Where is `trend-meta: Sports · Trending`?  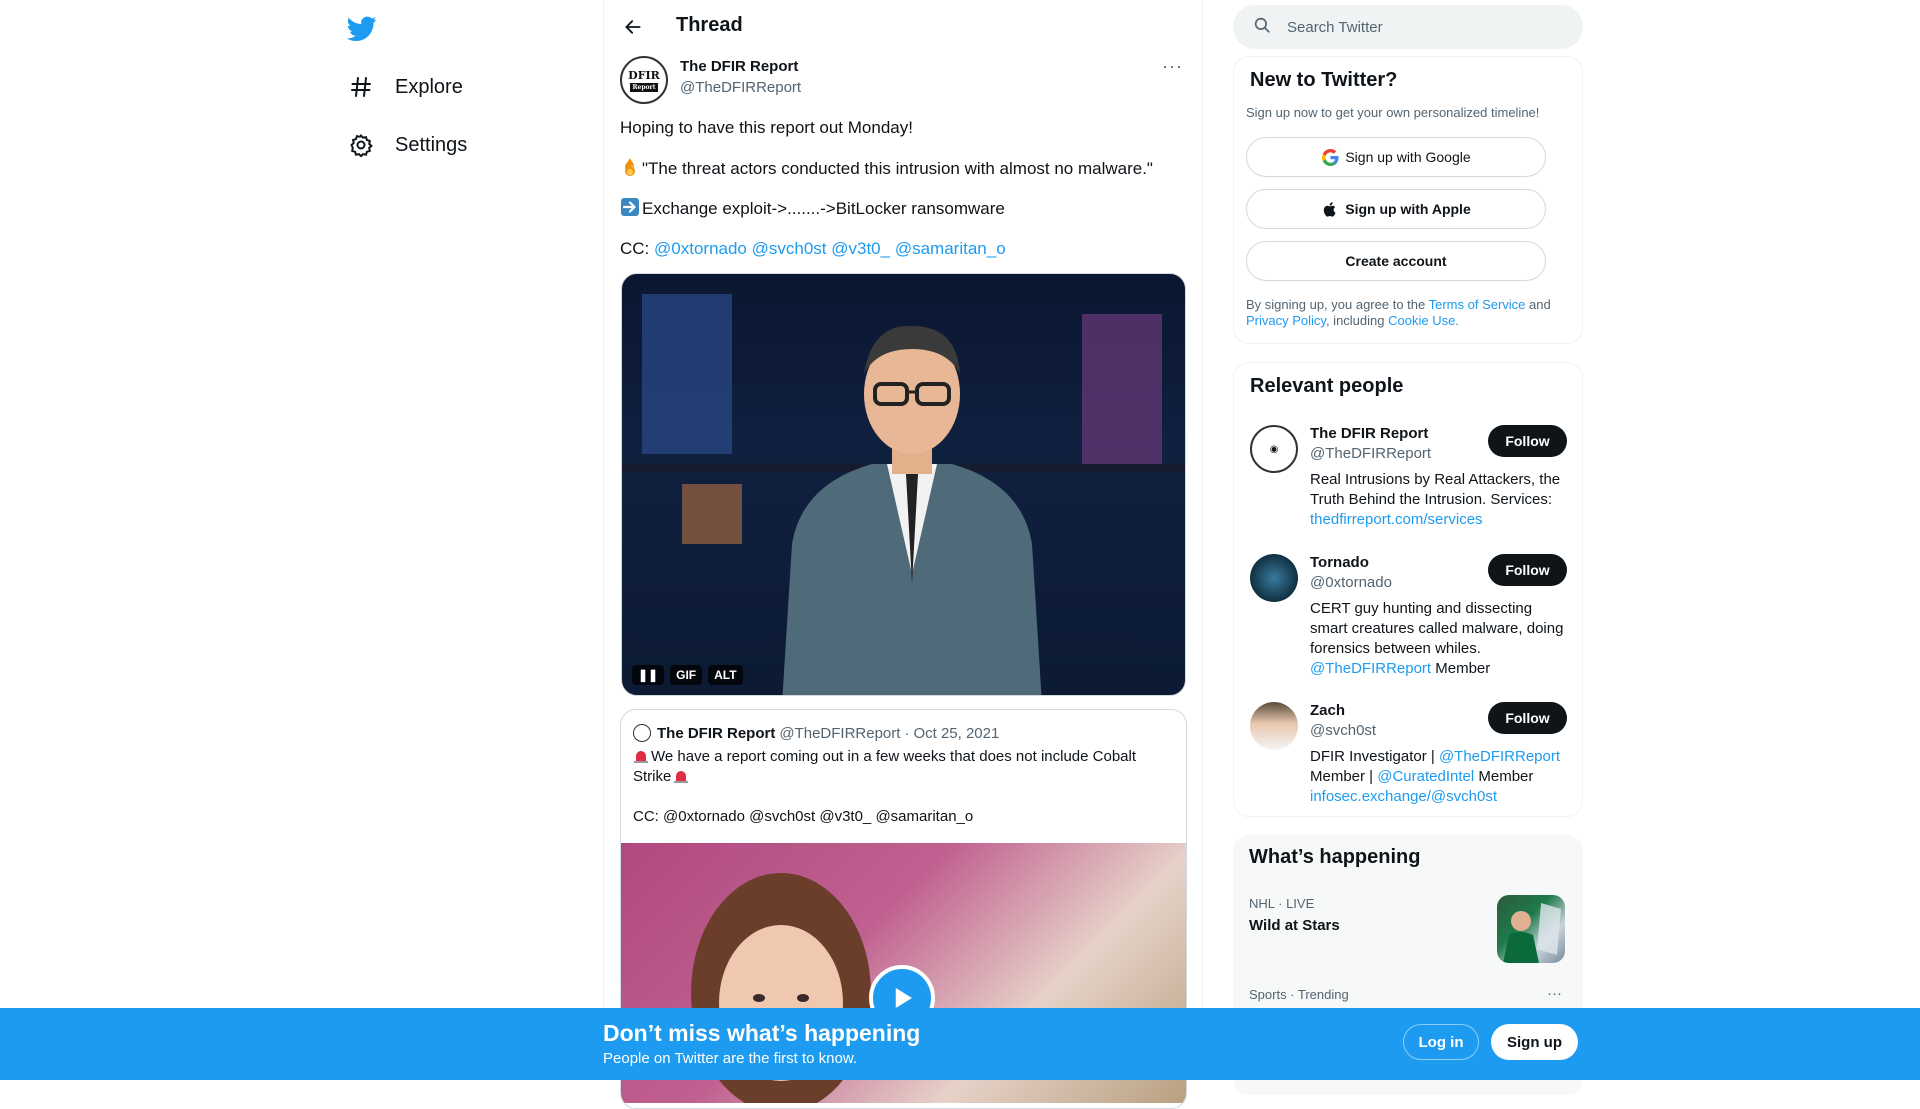
trend-meta: Sports · Trending is located at coordinates (1299, 994).